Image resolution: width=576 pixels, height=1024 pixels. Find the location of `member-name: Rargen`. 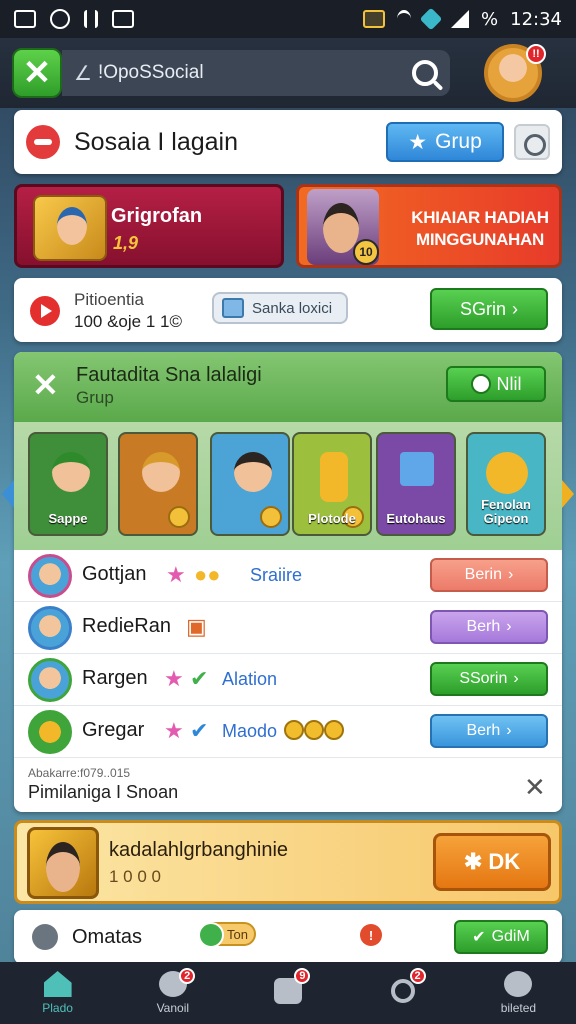

member-name: Rargen is located at coordinates (115, 678).